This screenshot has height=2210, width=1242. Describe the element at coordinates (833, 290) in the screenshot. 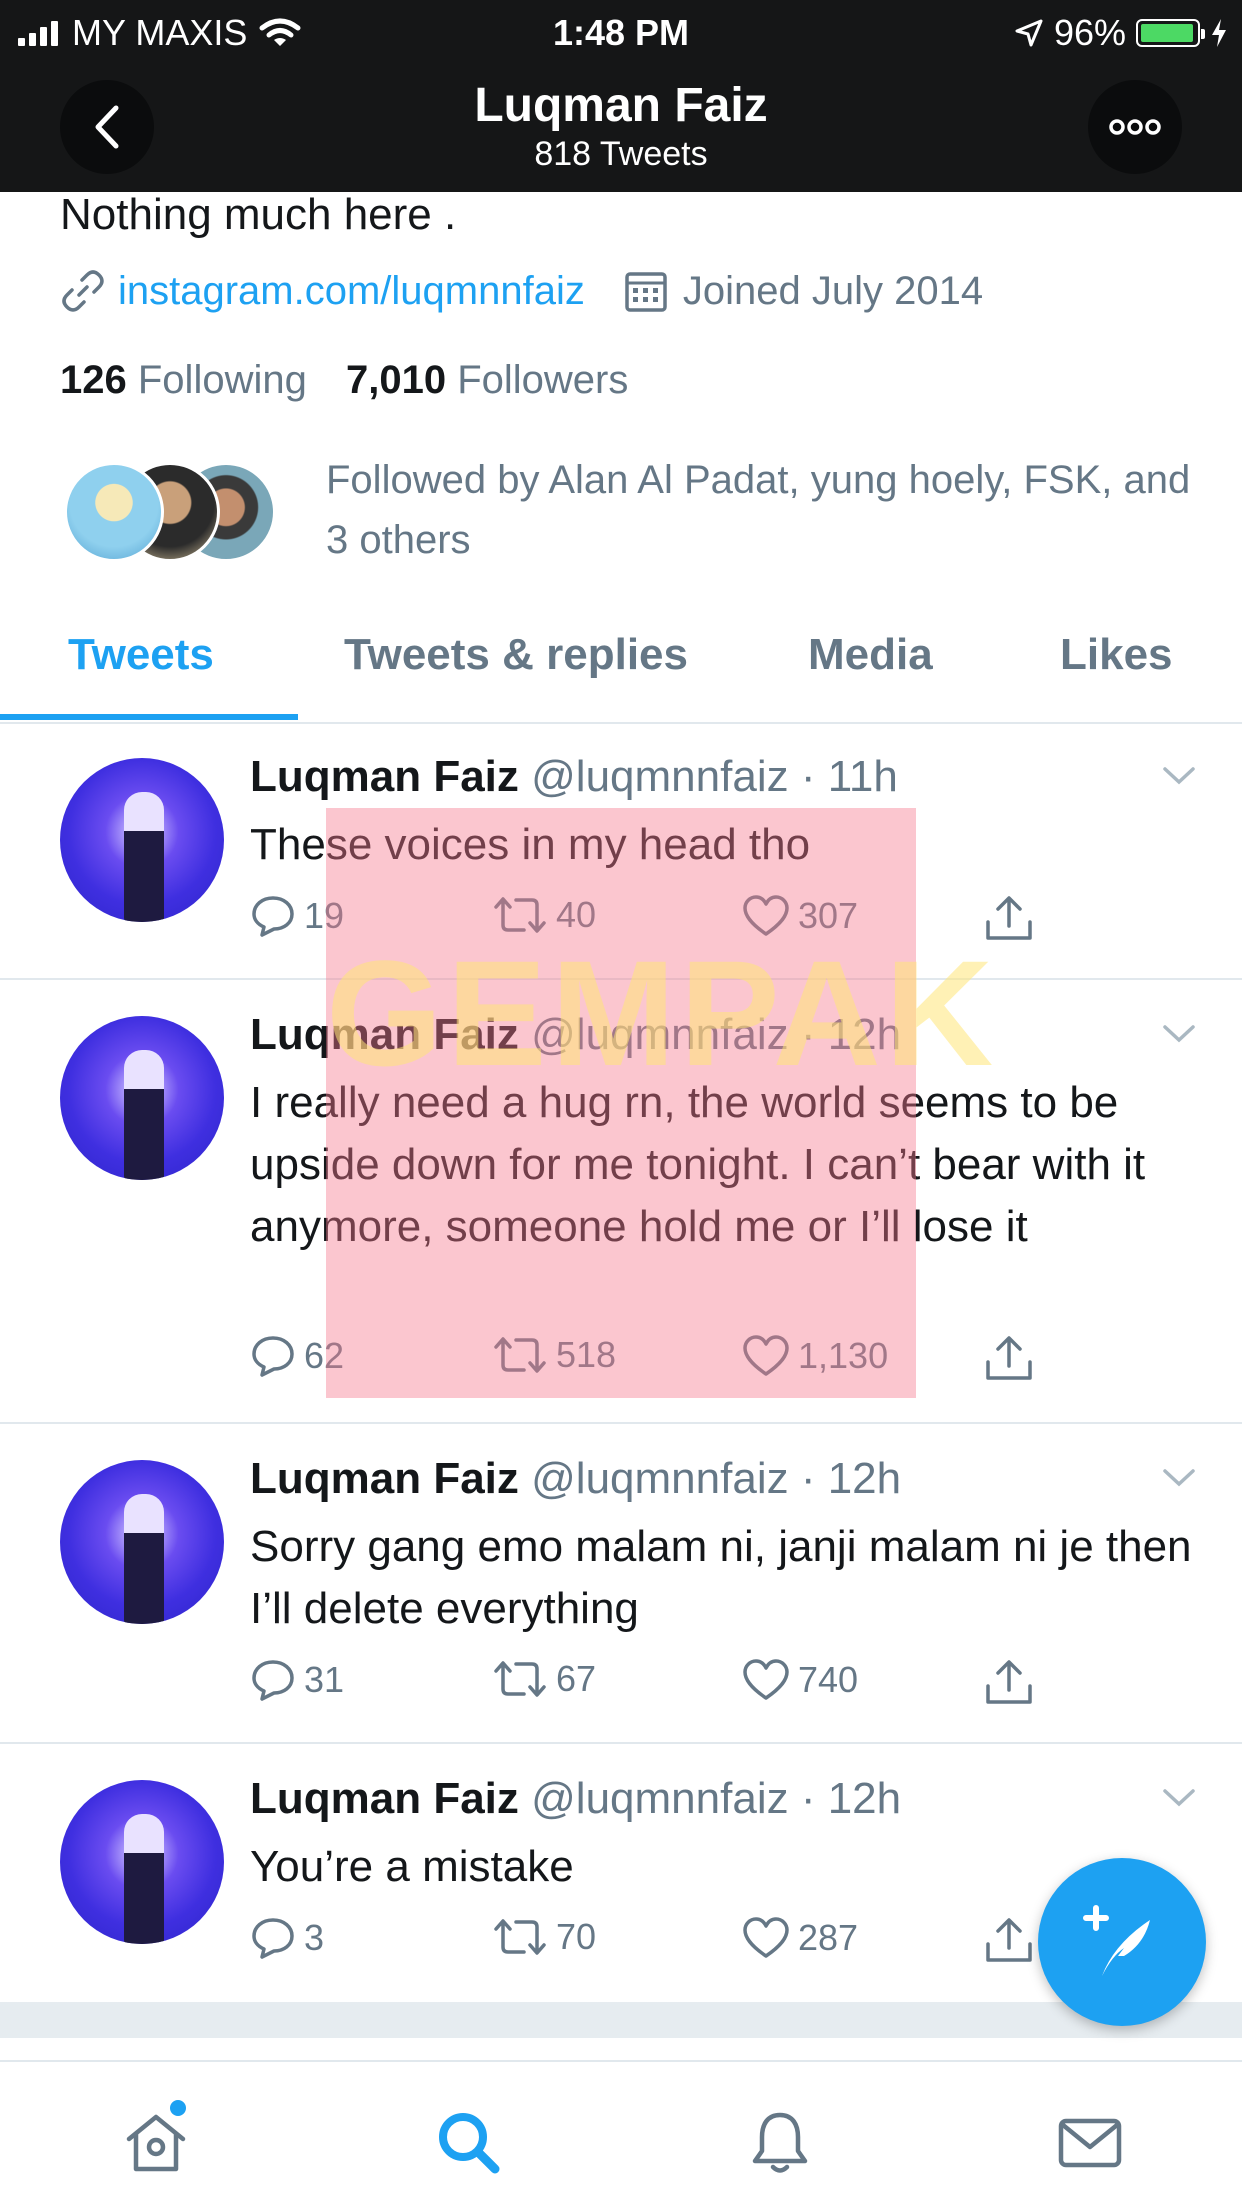

I see `joined-date: Joined July 2014` at that location.